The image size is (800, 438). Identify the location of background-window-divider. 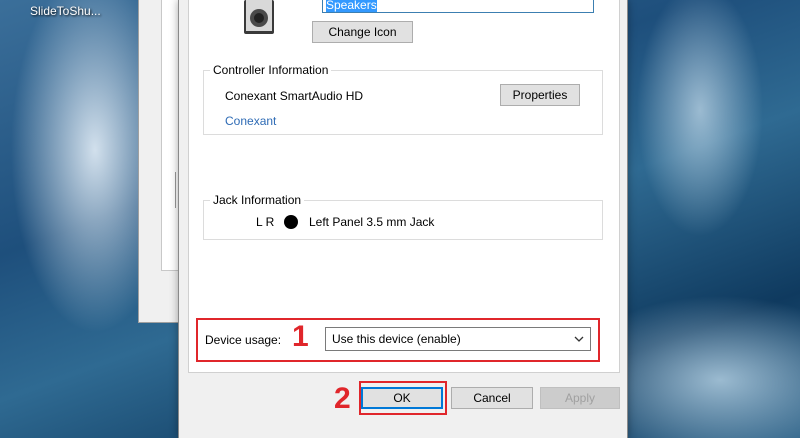
(175, 190).